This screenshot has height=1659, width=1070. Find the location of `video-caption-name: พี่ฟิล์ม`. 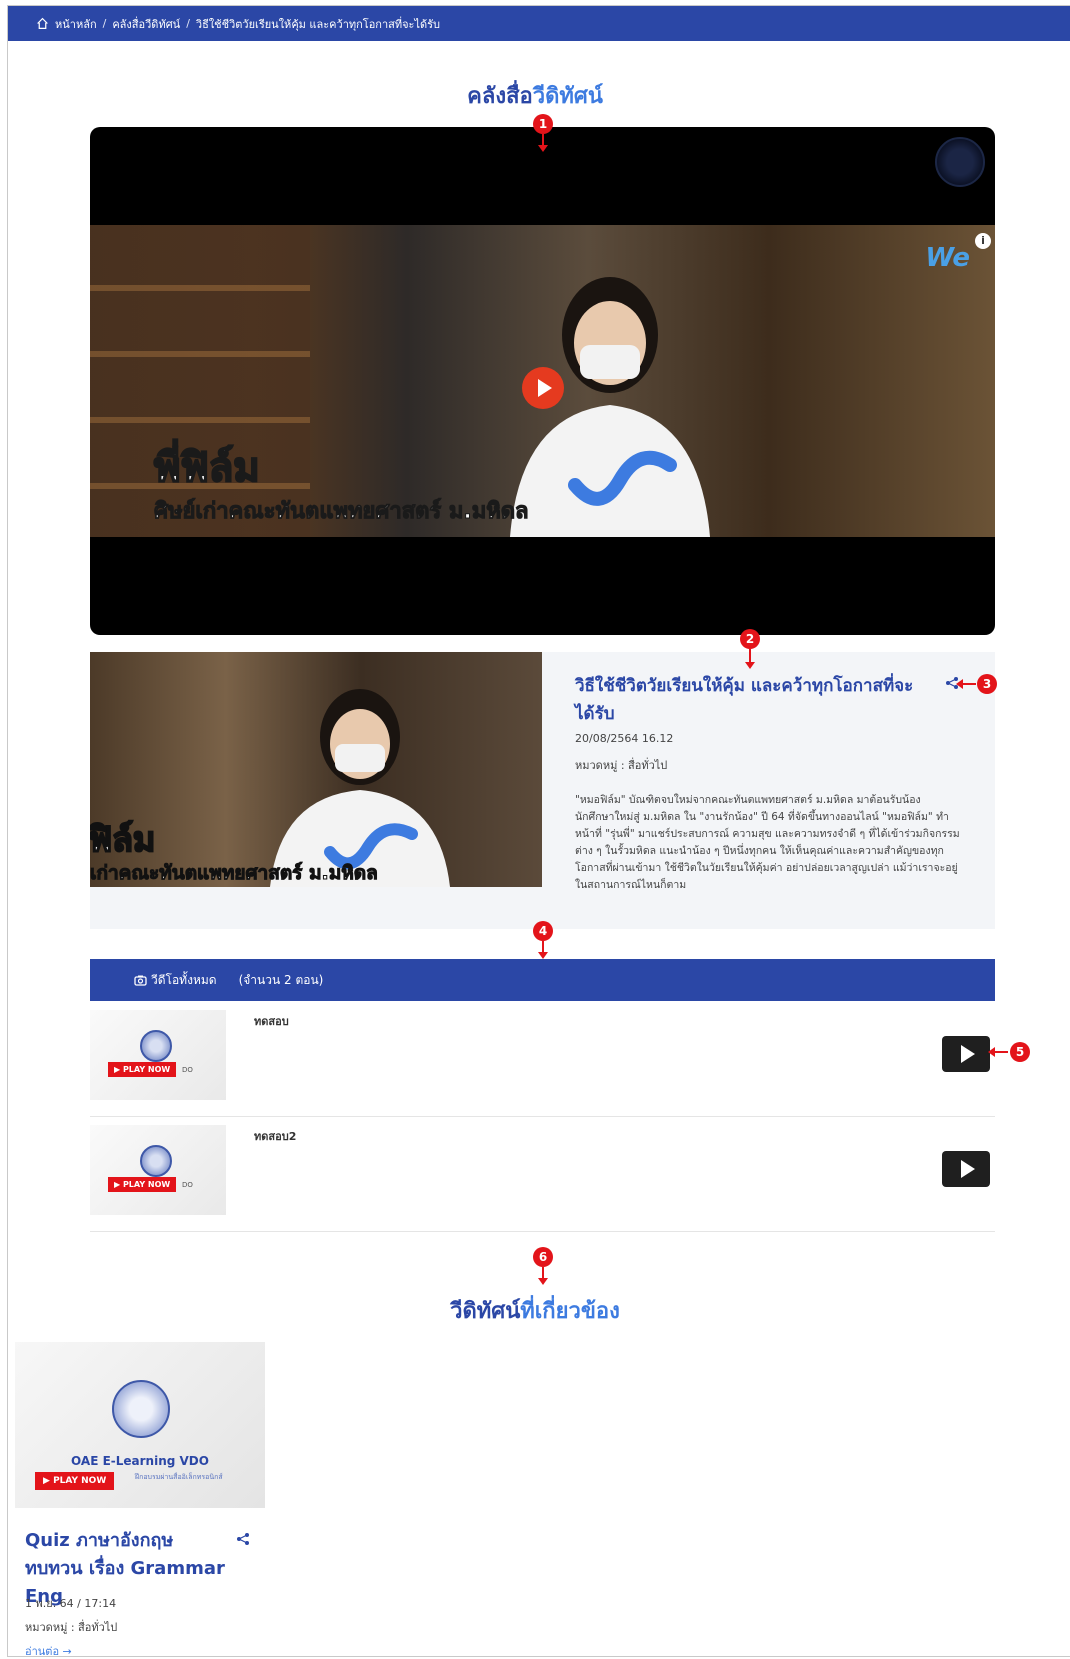

video-caption-name: พี่ฟิล์ม is located at coordinates (207, 468).